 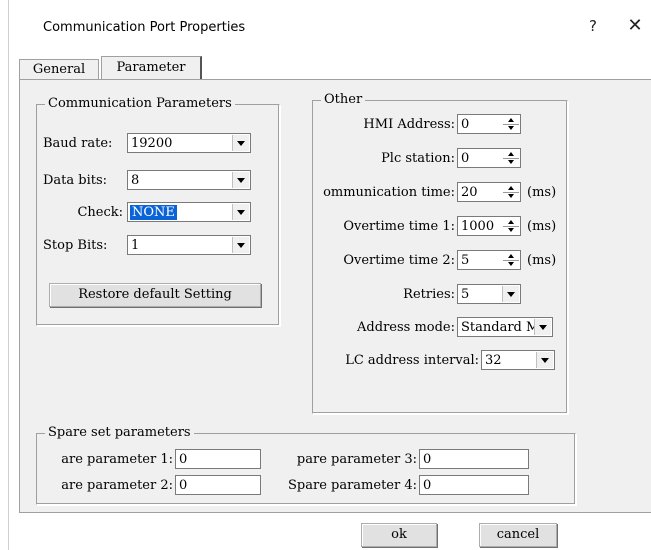 What do you see at coordinates (429, 294) in the screenshot?
I see `retries-label: Retries:` at bounding box center [429, 294].